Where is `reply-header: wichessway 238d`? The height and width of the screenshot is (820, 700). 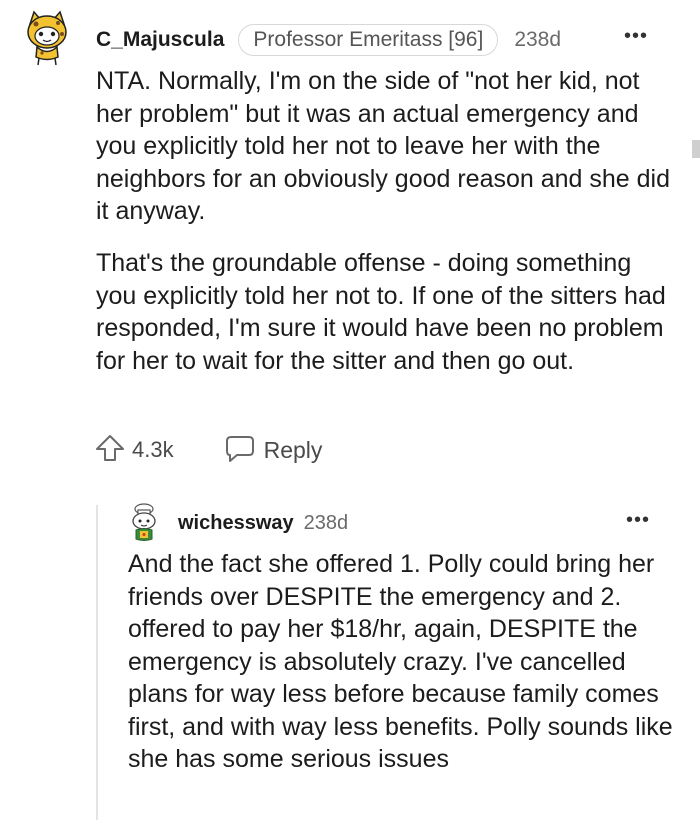
reply-header: wichessway 238d is located at coordinates (263, 523).